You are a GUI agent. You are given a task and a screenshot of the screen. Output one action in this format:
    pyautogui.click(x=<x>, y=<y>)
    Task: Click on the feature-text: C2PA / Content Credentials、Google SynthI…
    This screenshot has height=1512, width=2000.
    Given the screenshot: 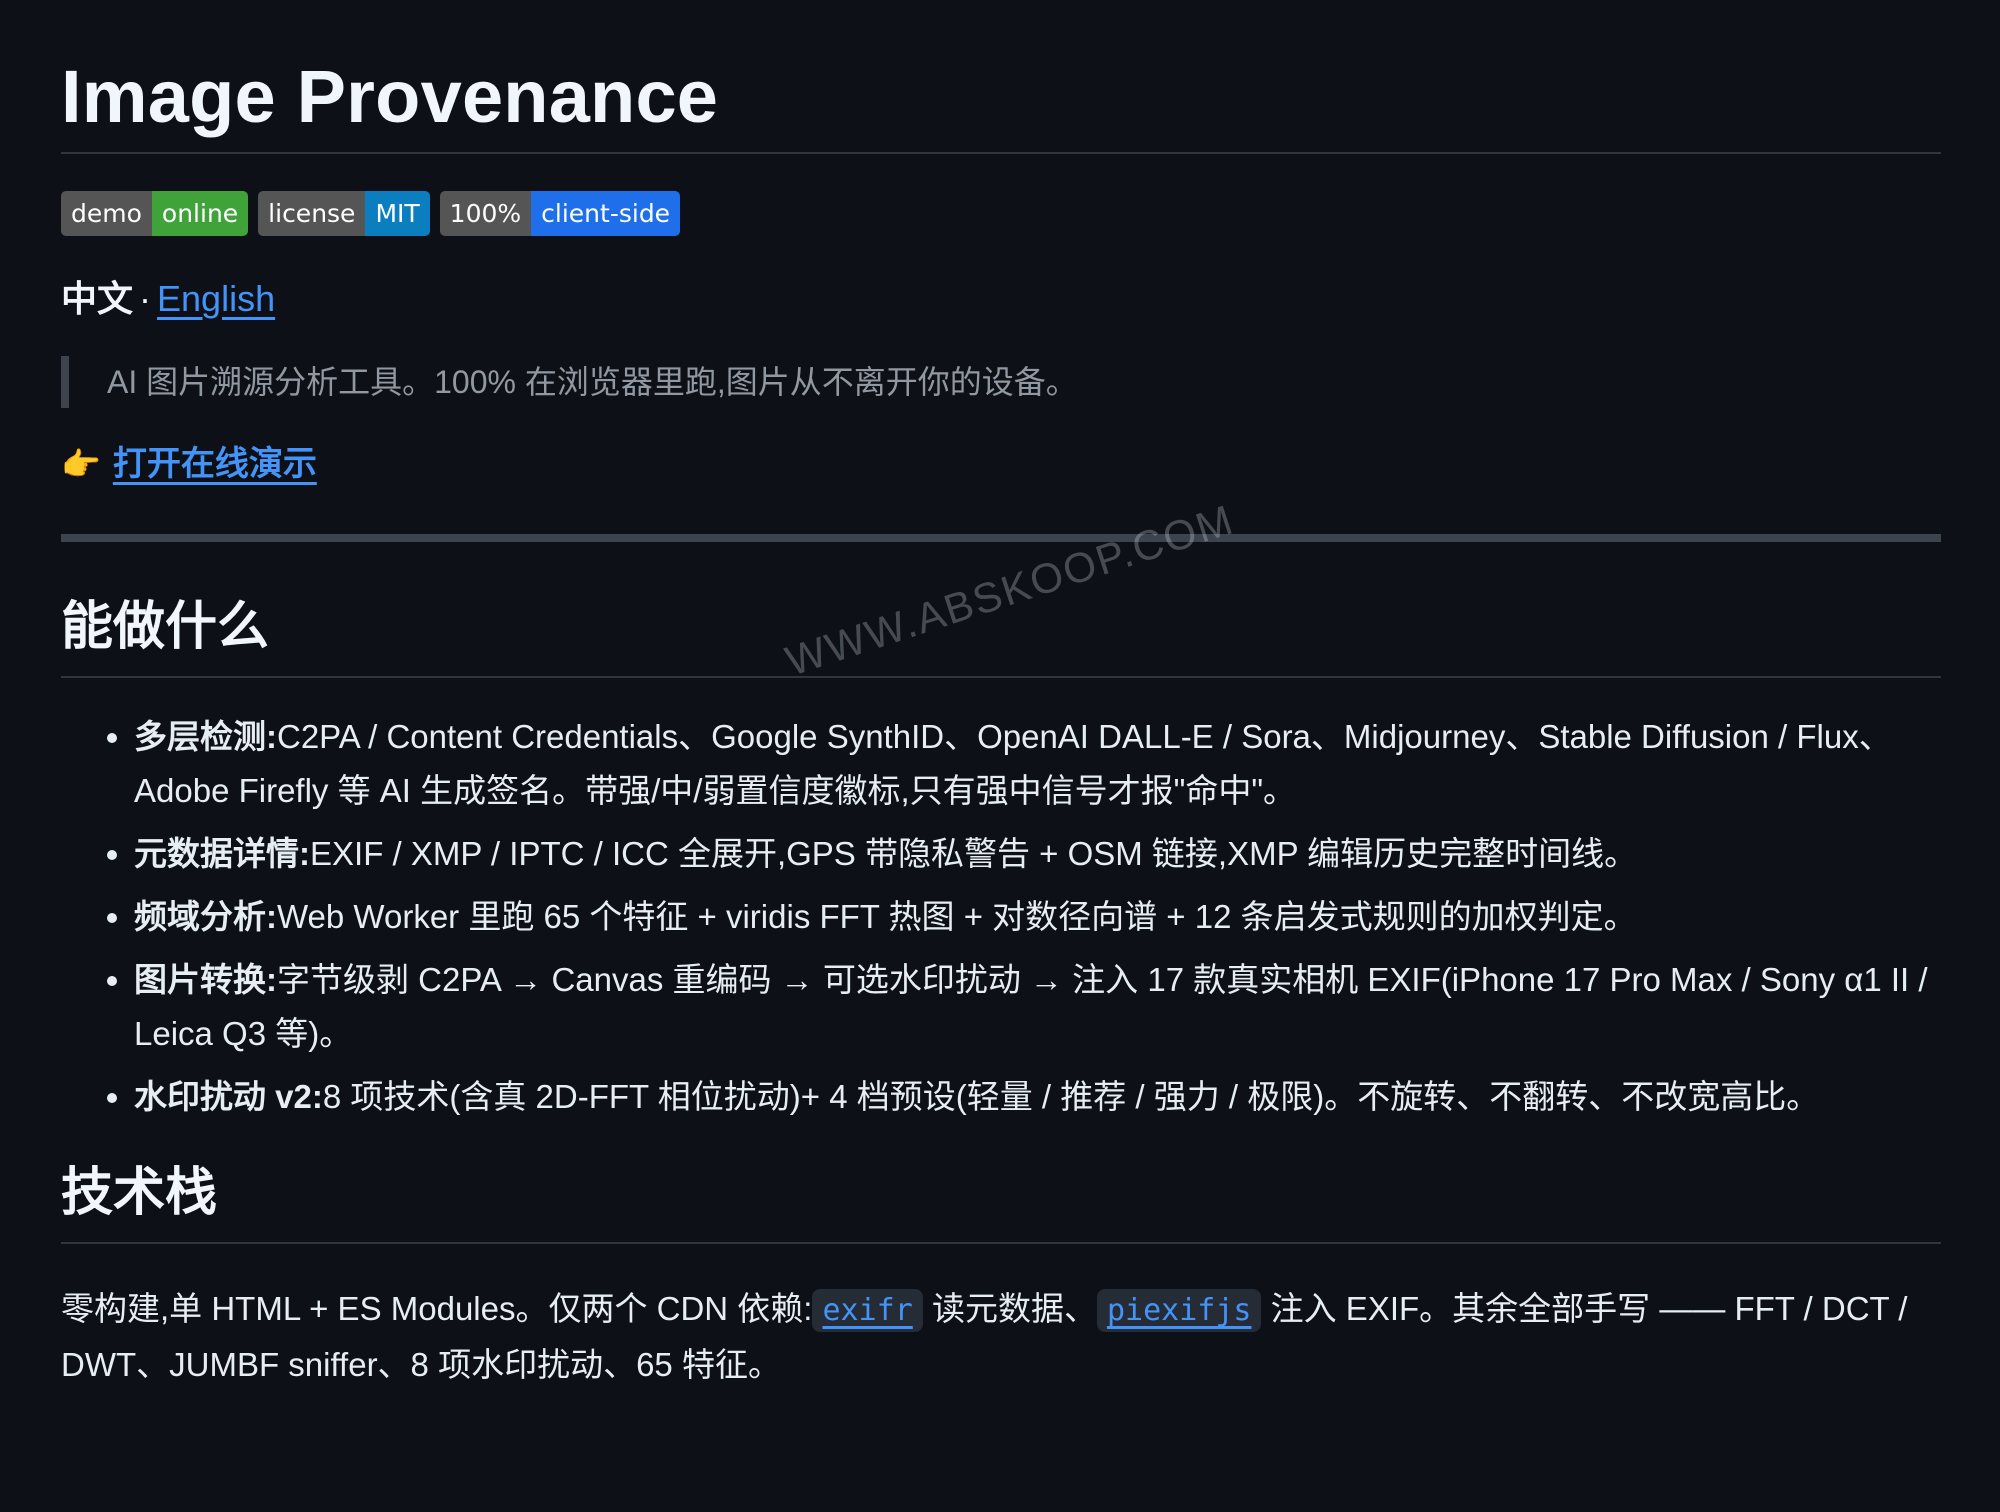 What is the action you would take?
    pyautogui.click(x=1013, y=763)
    